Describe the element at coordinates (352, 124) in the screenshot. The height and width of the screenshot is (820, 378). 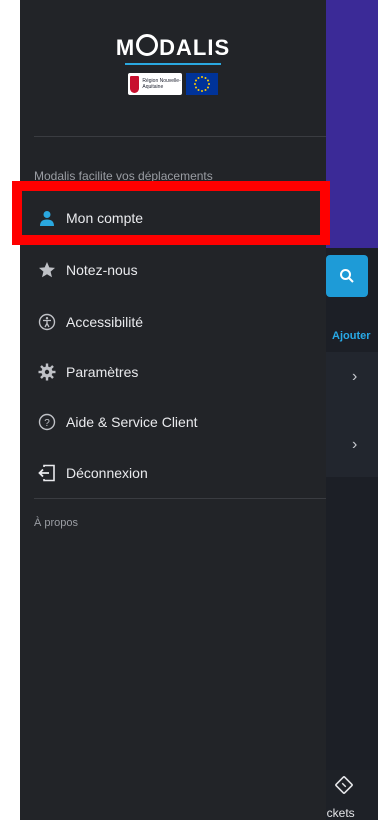
I see `app-header` at that location.